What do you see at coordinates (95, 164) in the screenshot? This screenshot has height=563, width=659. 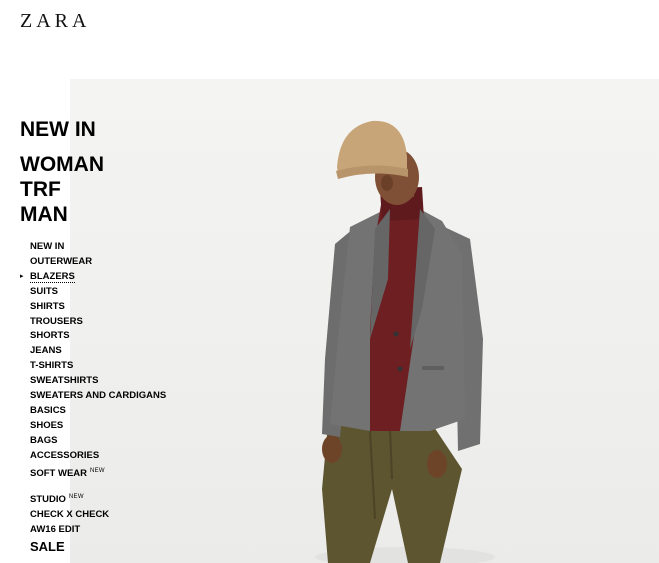 I see `nav-woman: WOMAN` at bounding box center [95, 164].